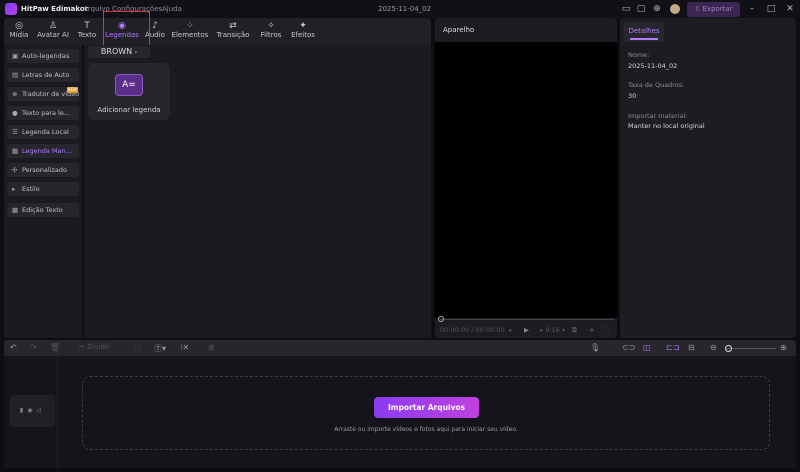 The image size is (800, 472). I want to click on tts-icon: ●, so click(15, 113).